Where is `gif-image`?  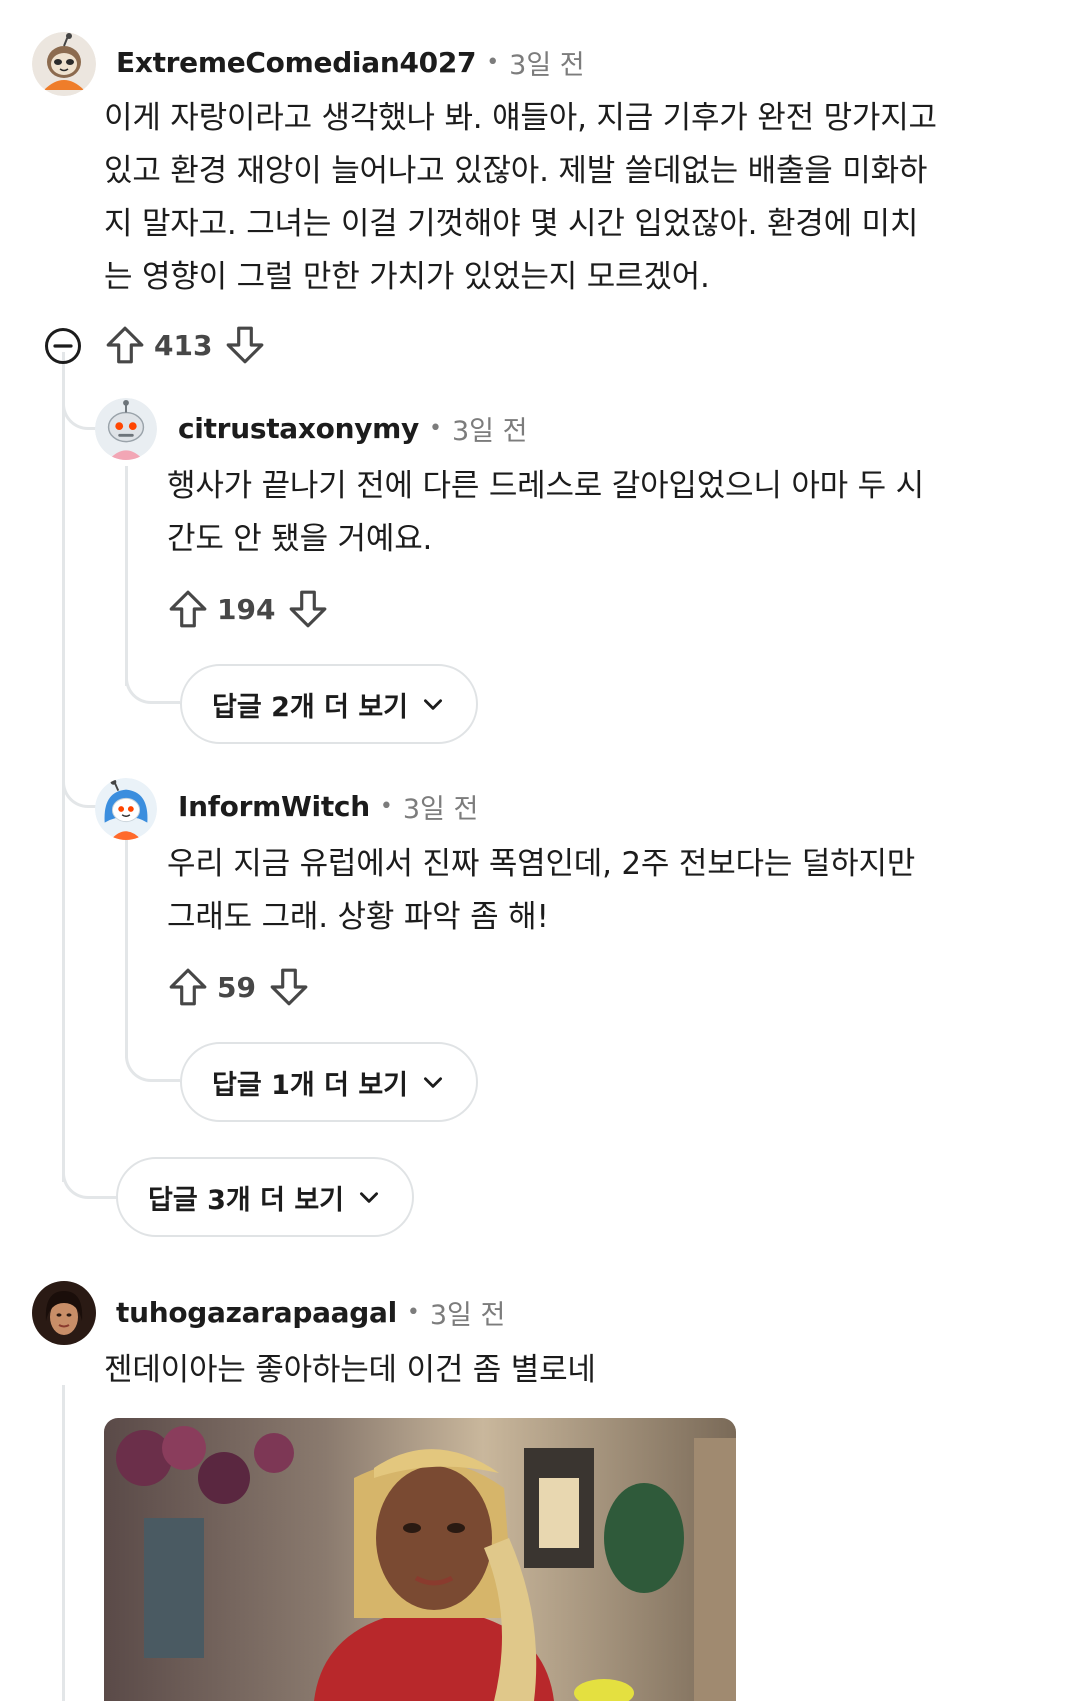
gif-image is located at coordinates (420, 1559).